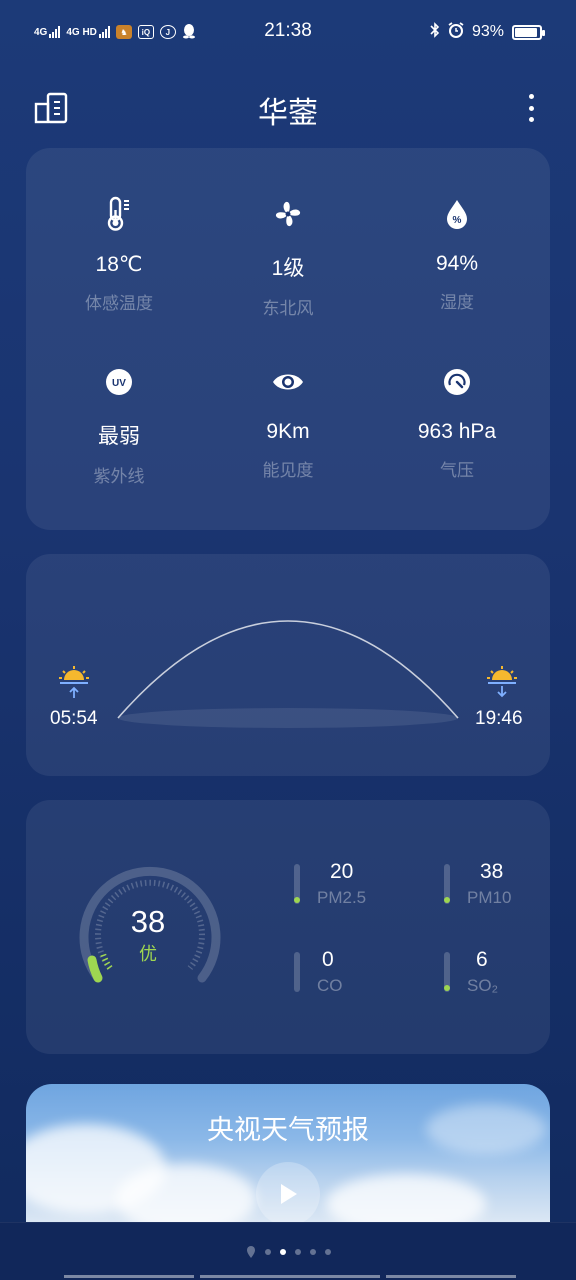  What do you see at coordinates (288, 1153) in the screenshot?
I see `weather-video-card: 央视天气预报` at bounding box center [288, 1153].